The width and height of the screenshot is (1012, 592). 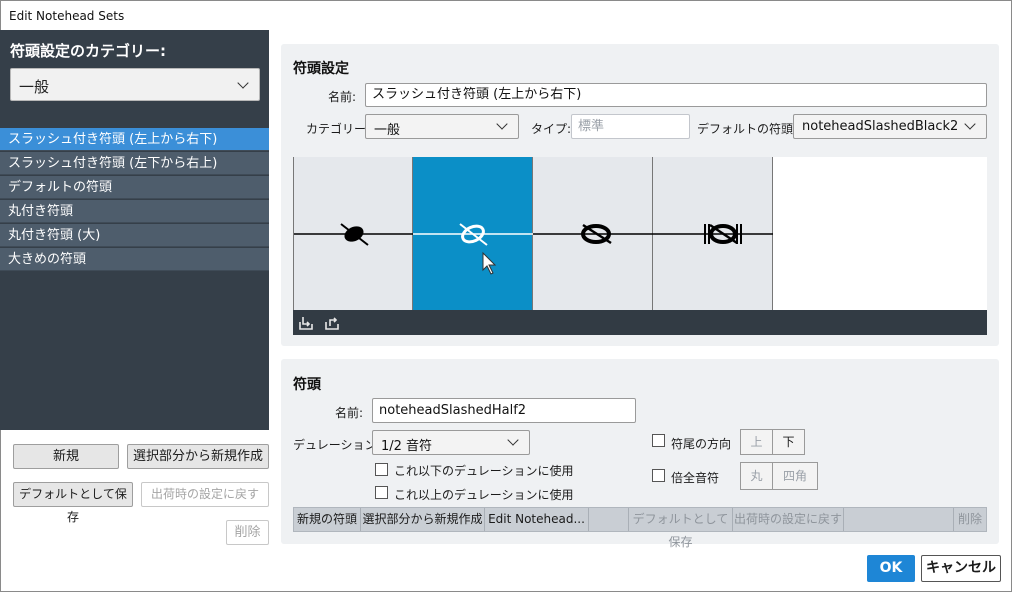 What do you see at coordinates (970, 519) in the screenshot?
I see `toolbar-delete-button: 削除` at bounding box center [970, 519].